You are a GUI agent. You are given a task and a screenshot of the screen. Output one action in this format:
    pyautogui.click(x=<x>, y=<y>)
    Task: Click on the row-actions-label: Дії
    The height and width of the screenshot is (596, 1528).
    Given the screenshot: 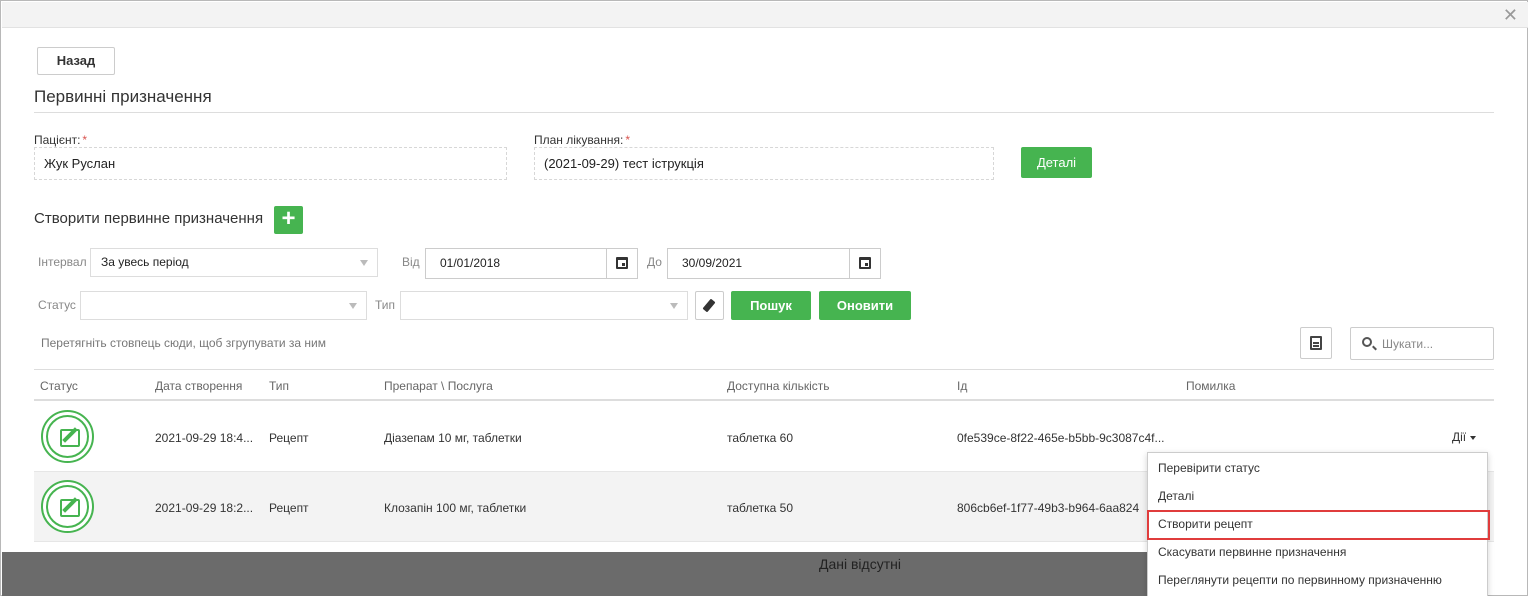 What is the action you would take?
    pyautogui.click(x=1459, y=437)
    